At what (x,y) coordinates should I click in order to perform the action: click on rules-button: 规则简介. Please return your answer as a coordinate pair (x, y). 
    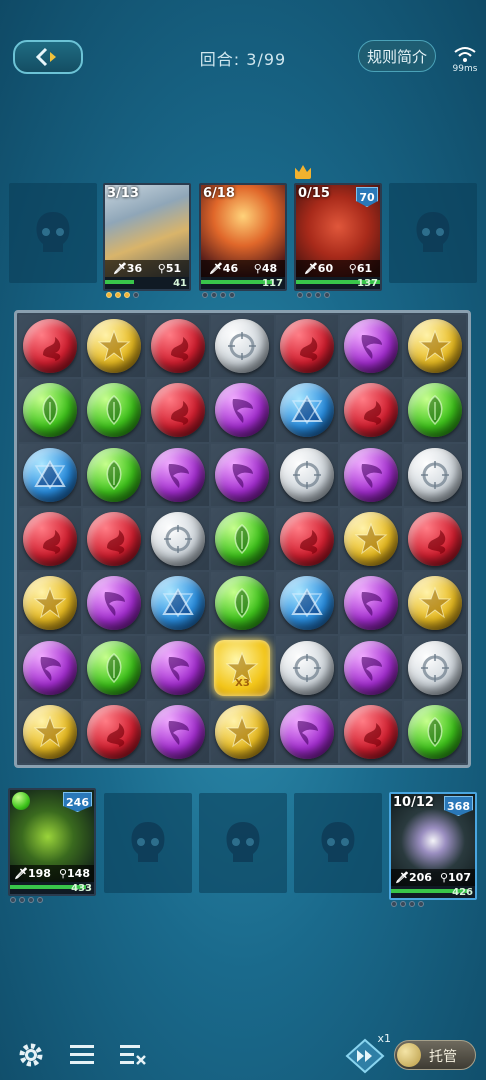
    Looking at the image, I should click on (397, 56).